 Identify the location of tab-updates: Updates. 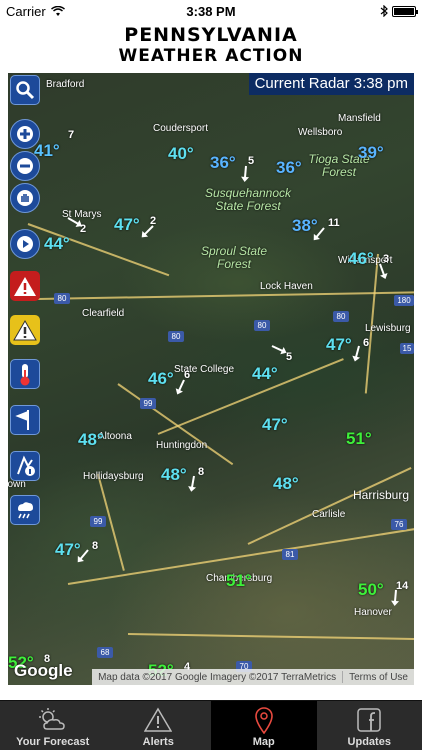
(369, 725).